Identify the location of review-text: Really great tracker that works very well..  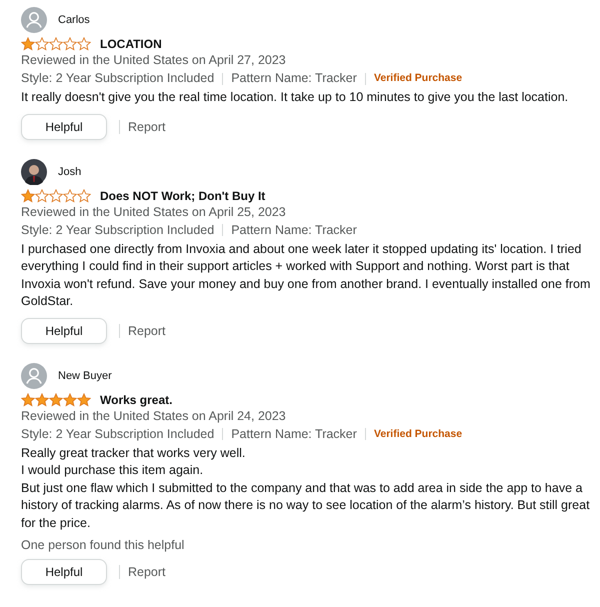
(133, 453).